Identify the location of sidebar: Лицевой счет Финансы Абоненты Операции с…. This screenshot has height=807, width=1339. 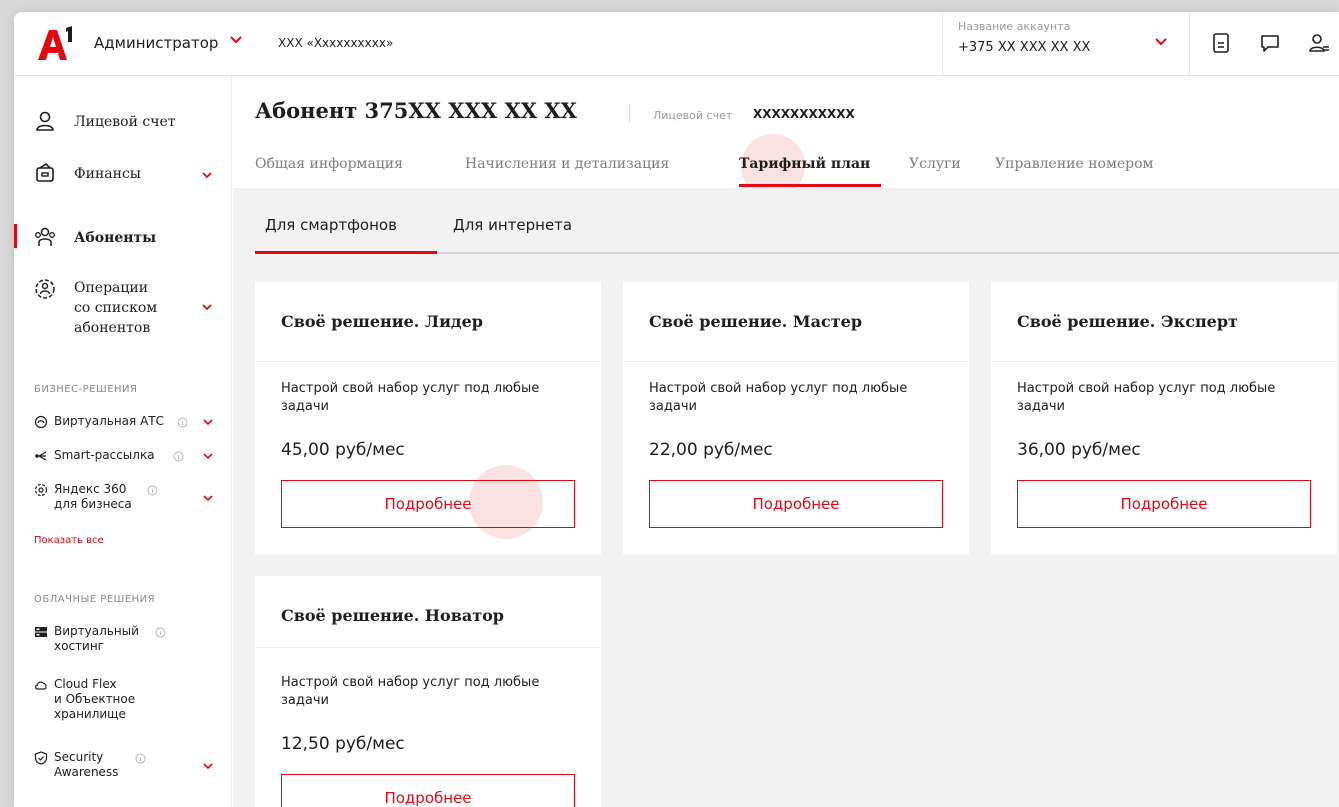
(123, 441).